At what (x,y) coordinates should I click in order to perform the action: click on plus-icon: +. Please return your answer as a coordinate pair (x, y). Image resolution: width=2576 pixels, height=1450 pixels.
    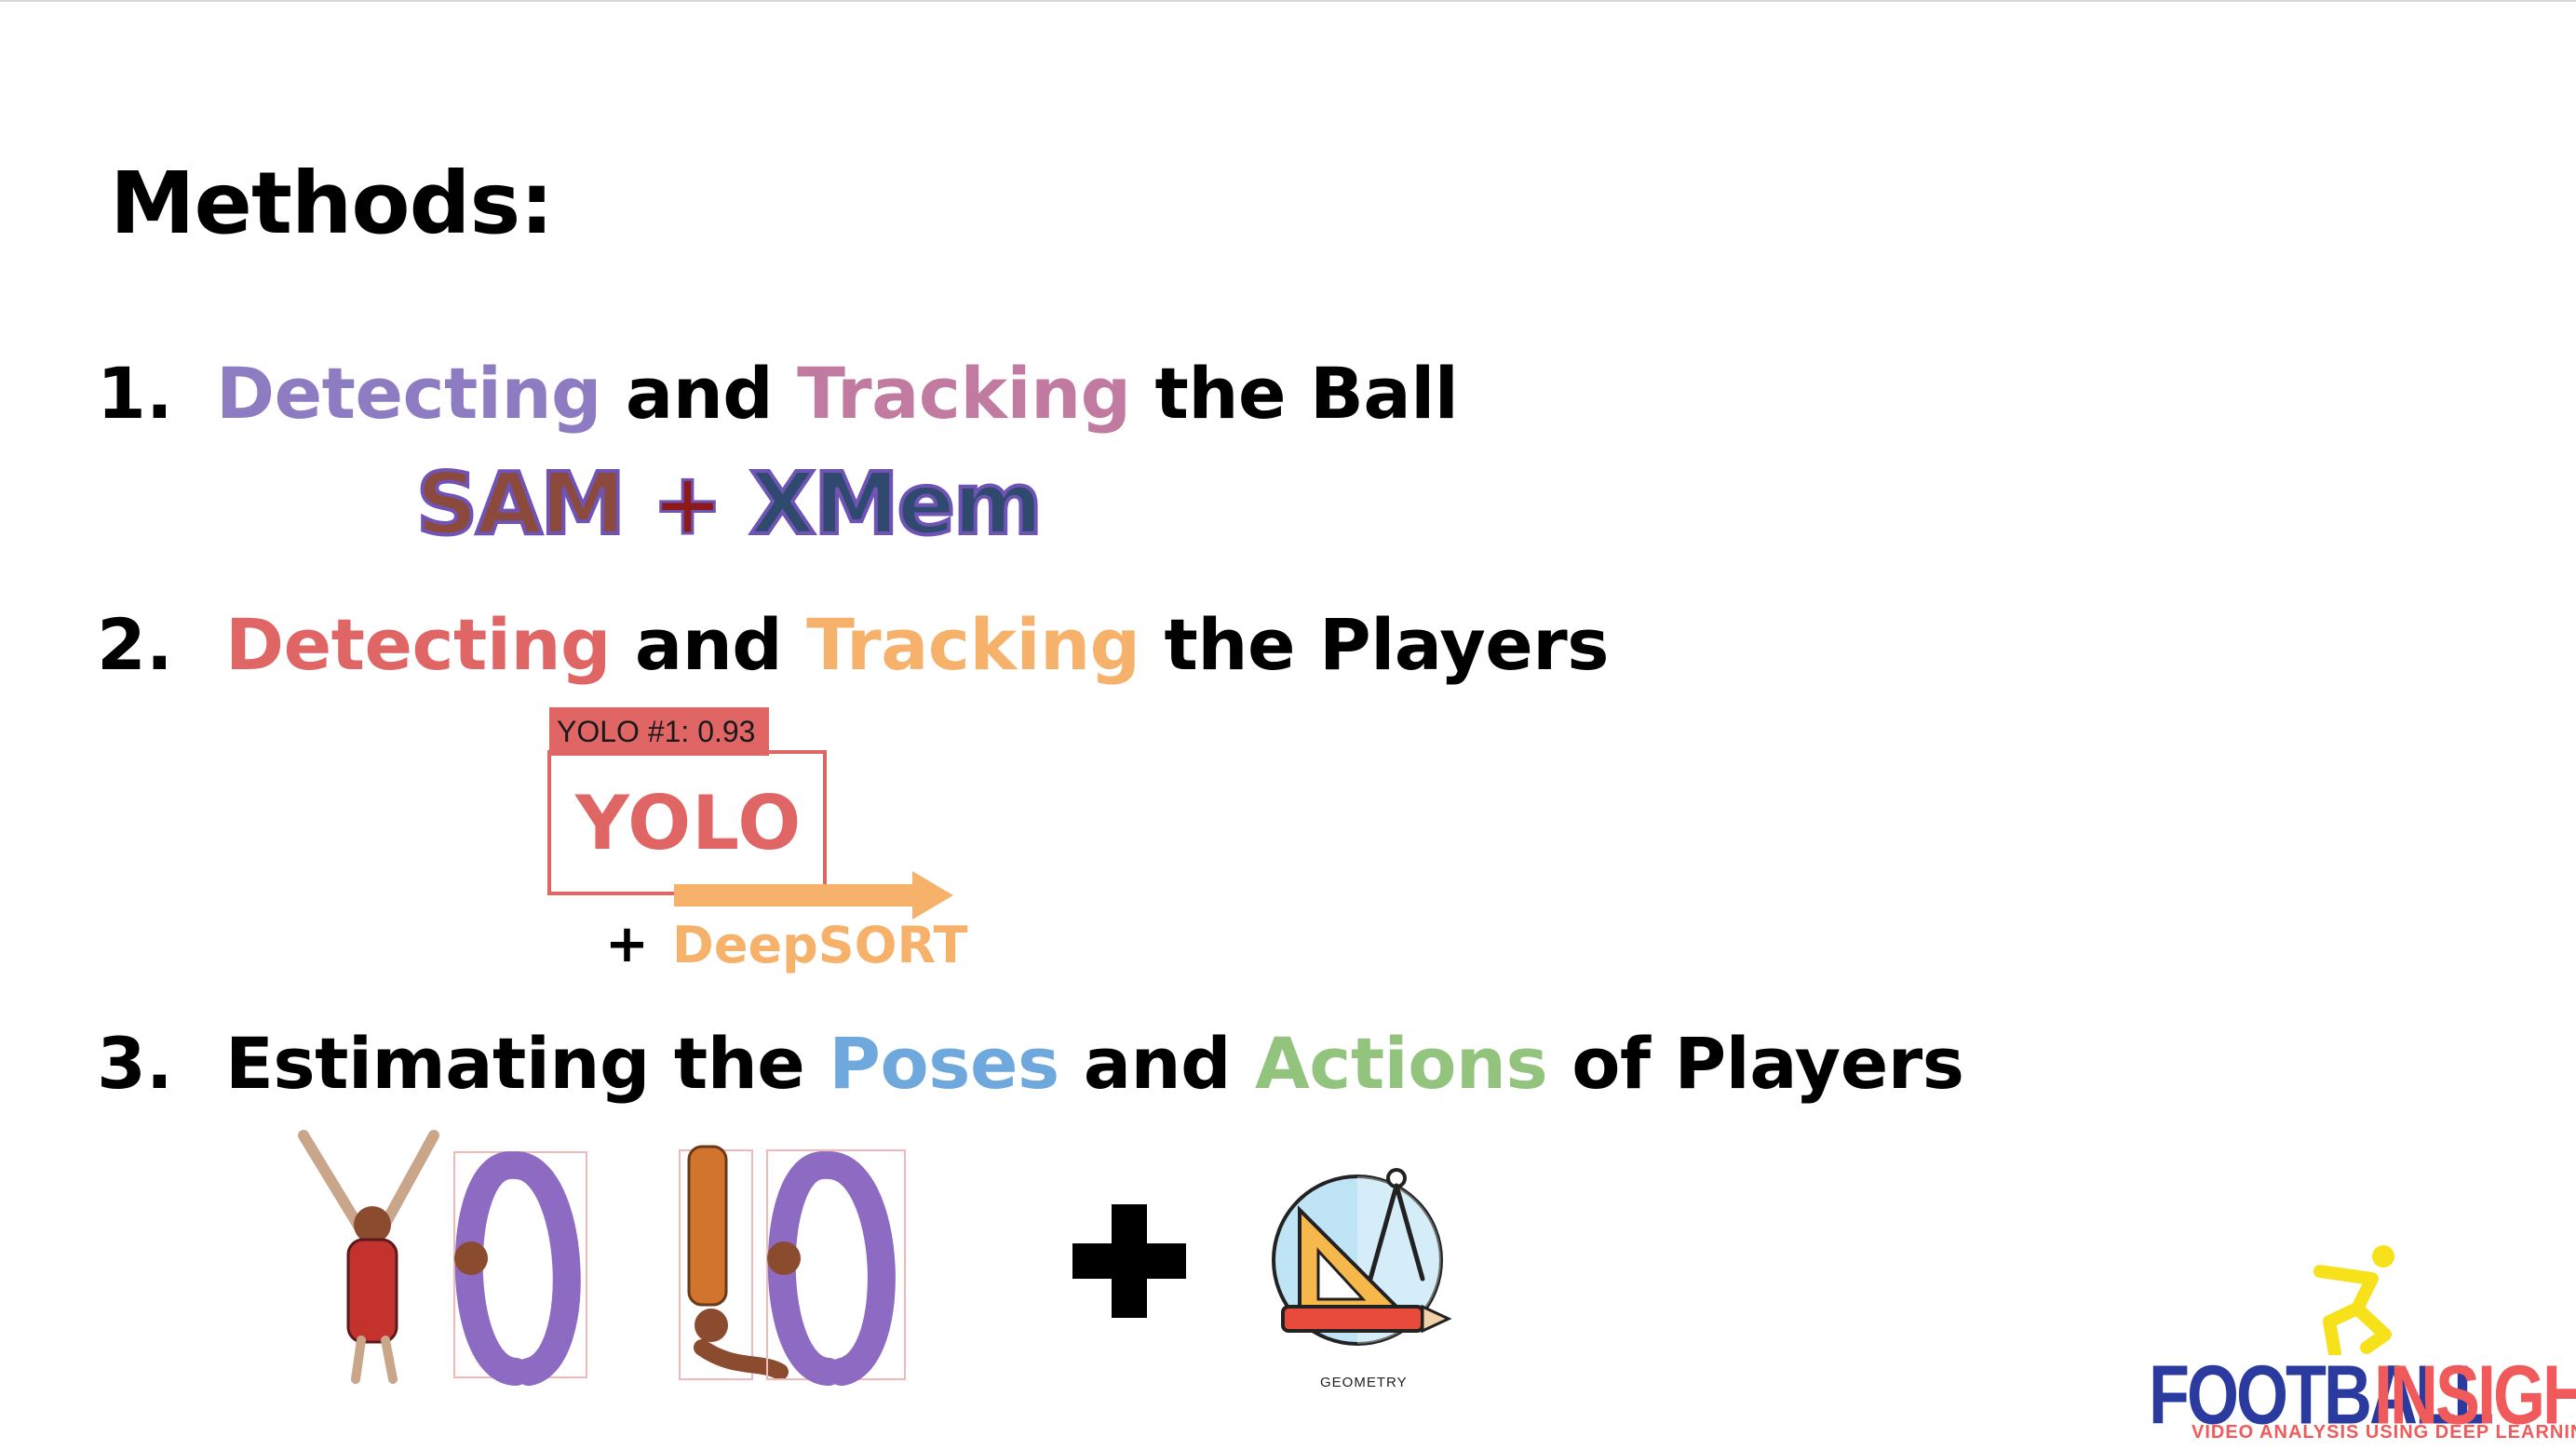
    Looking at the image, I should click on (627, 944).